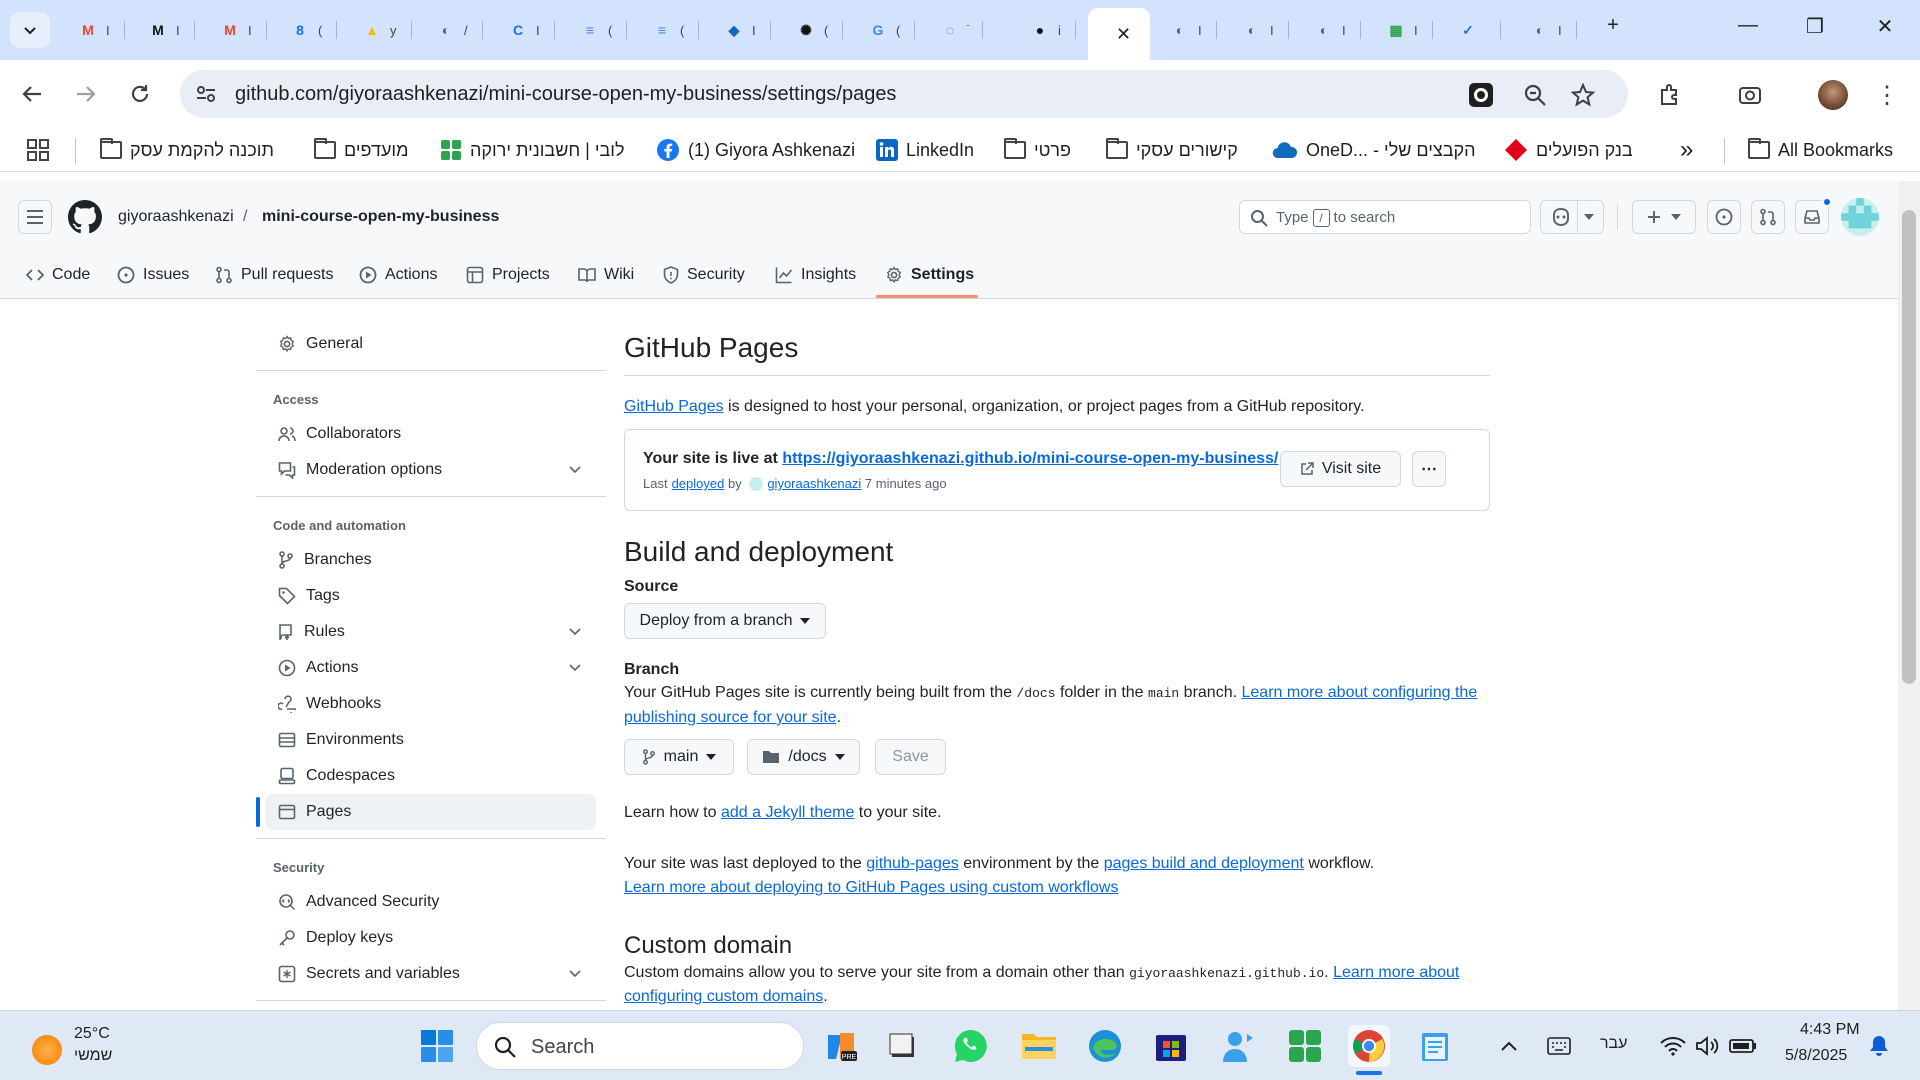 The width and height of the screenshot is (1920, 1080). Describe the element at coordinates (1768, 217) in the screenshot. I see `pull-requests-button` at that location.